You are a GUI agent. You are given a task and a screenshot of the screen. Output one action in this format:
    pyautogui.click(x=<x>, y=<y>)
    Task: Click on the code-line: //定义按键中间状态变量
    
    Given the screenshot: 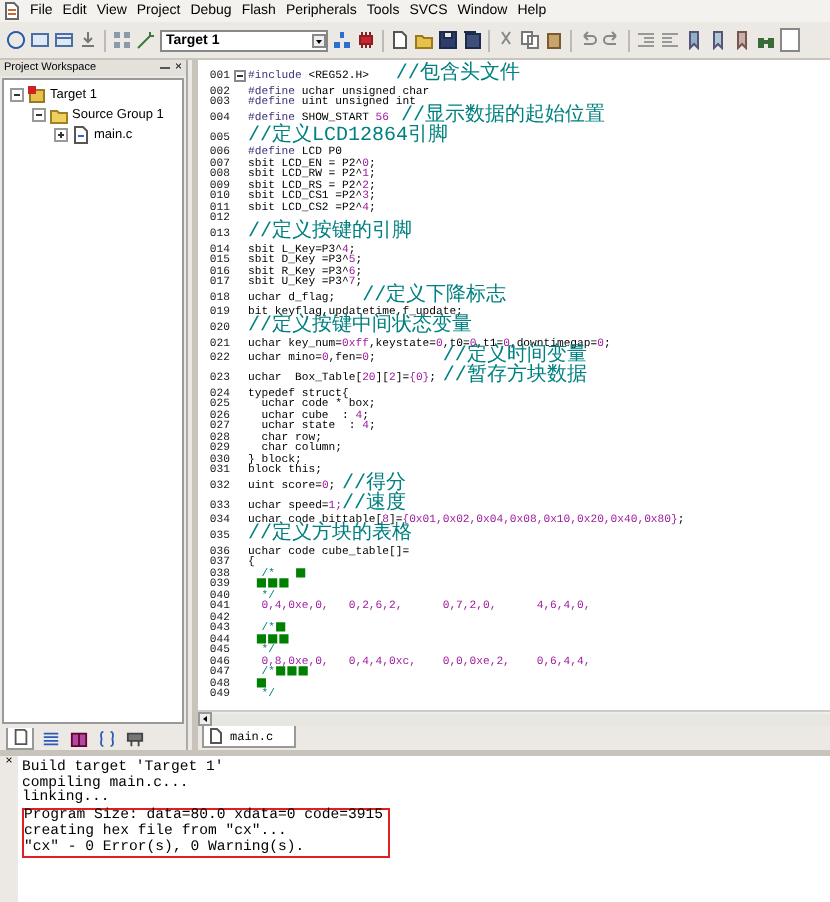 What is the action you would take?
    pyautogui.click(x=360, y=327)
    